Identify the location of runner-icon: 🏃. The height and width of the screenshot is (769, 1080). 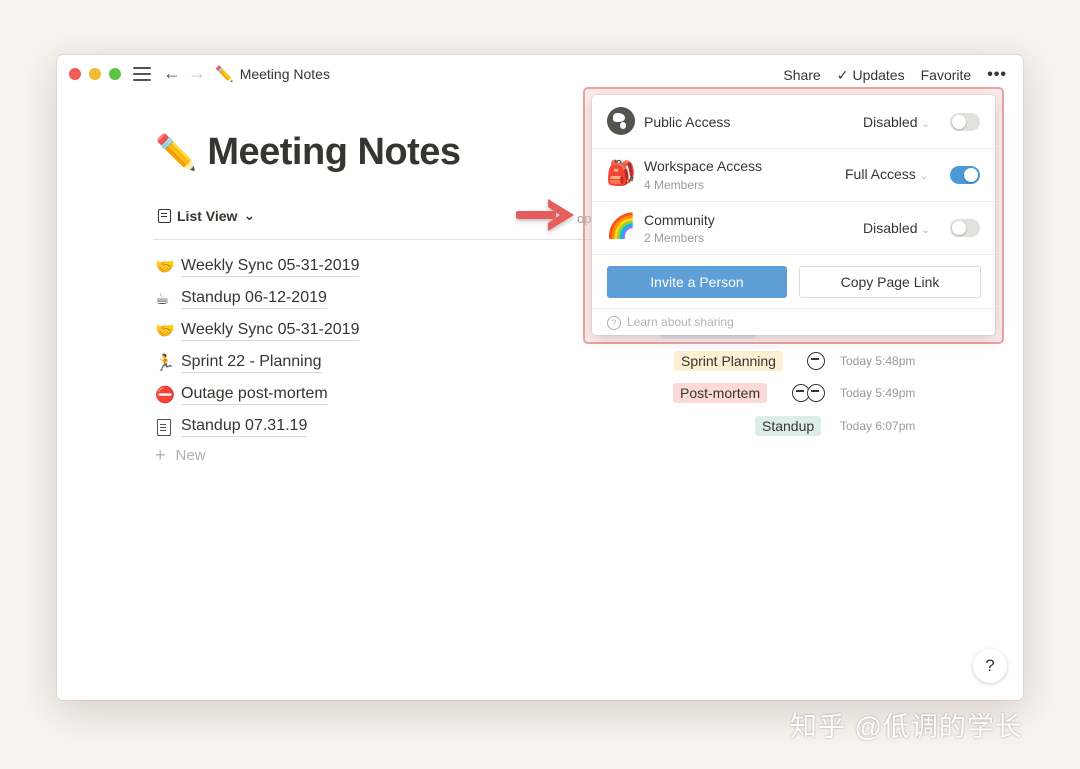
(165, 363).